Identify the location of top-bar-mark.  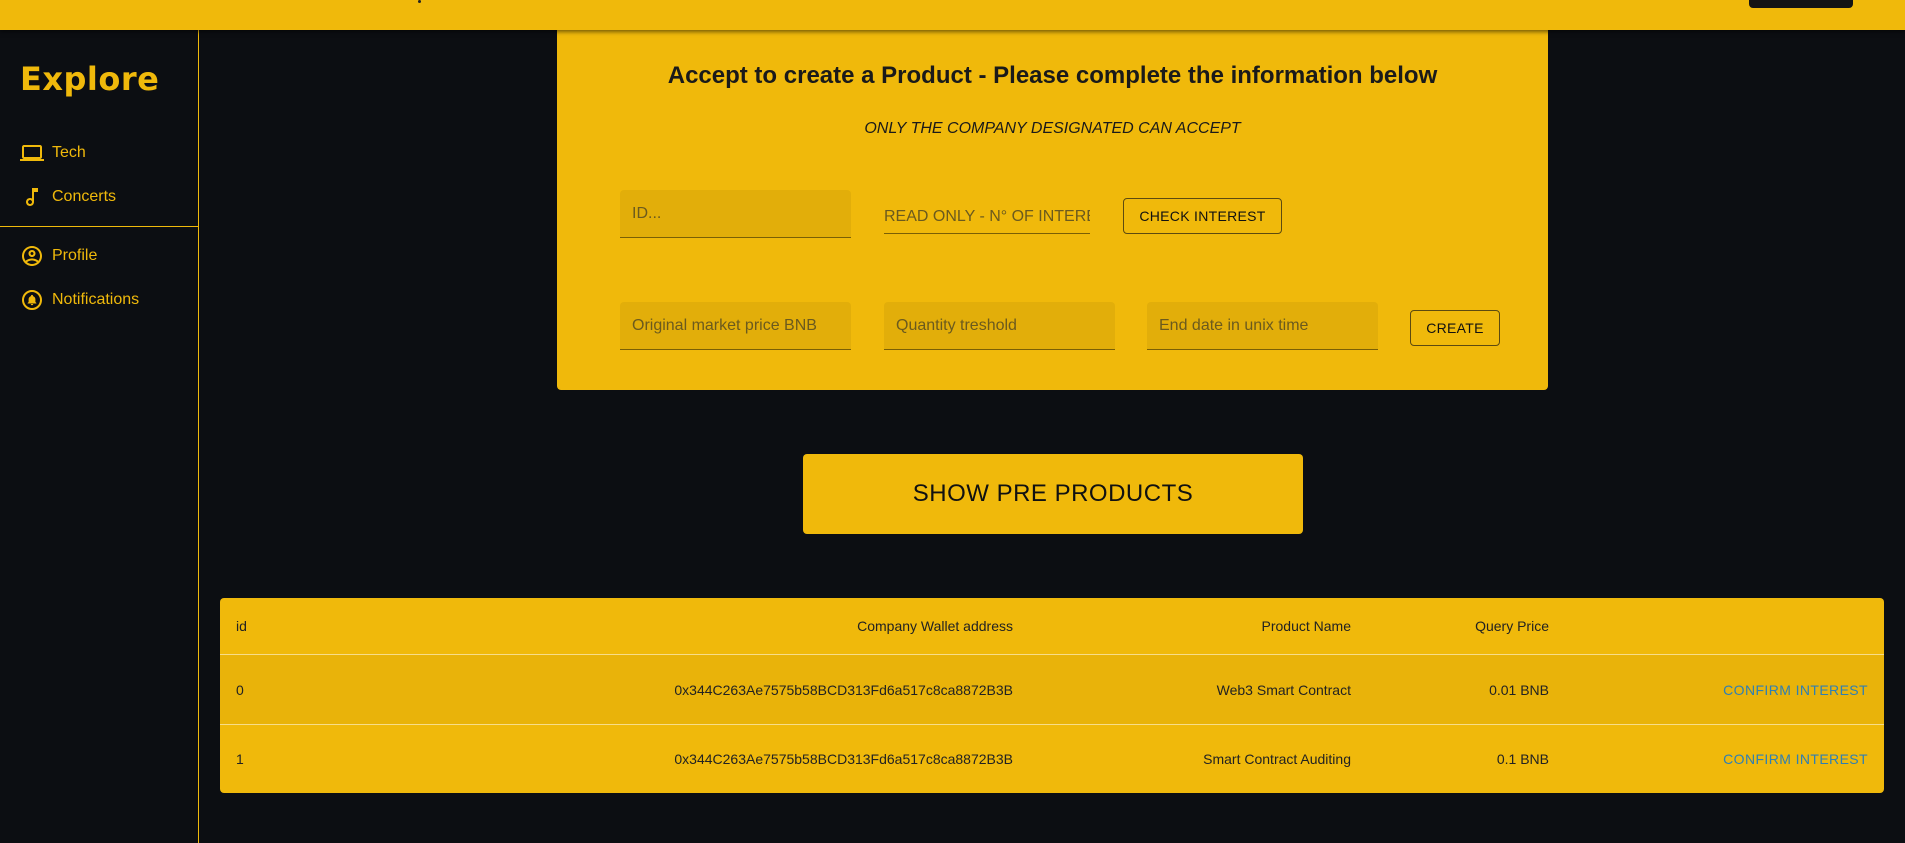
(419, 1).